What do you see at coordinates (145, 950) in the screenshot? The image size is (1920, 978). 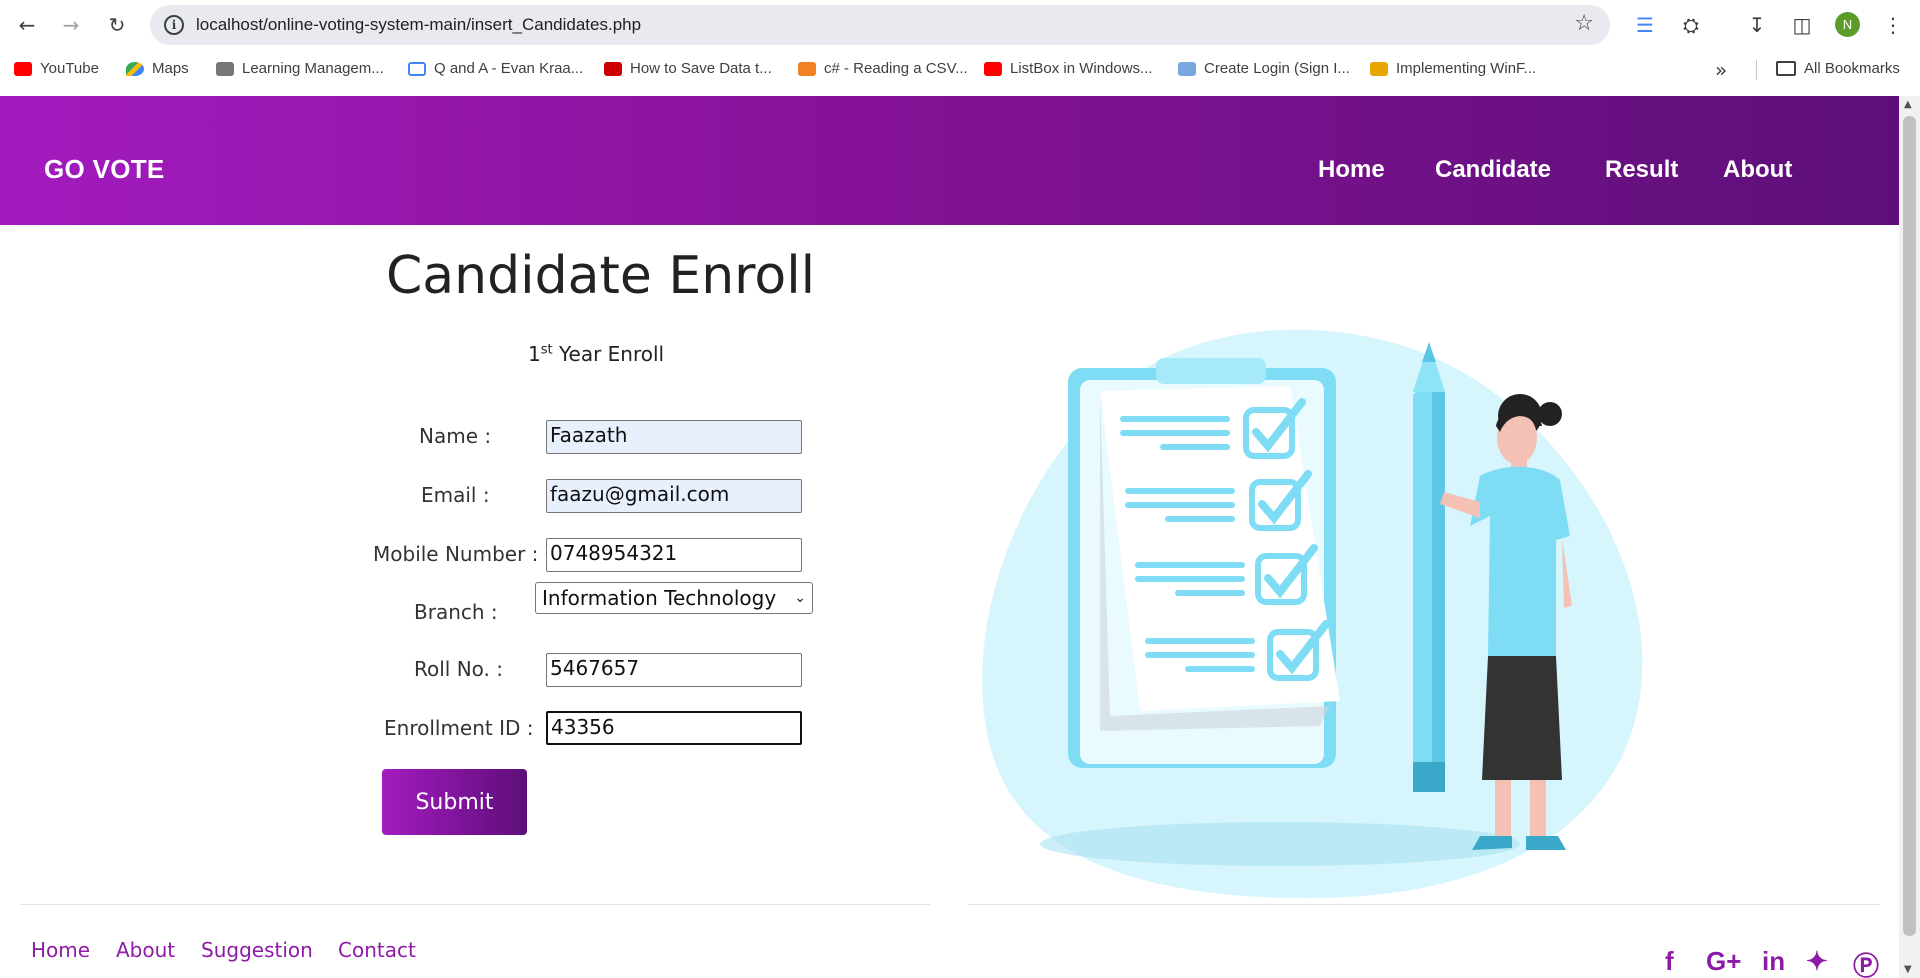 I see `footer-link-about: About` at bounding box center [145, 950].